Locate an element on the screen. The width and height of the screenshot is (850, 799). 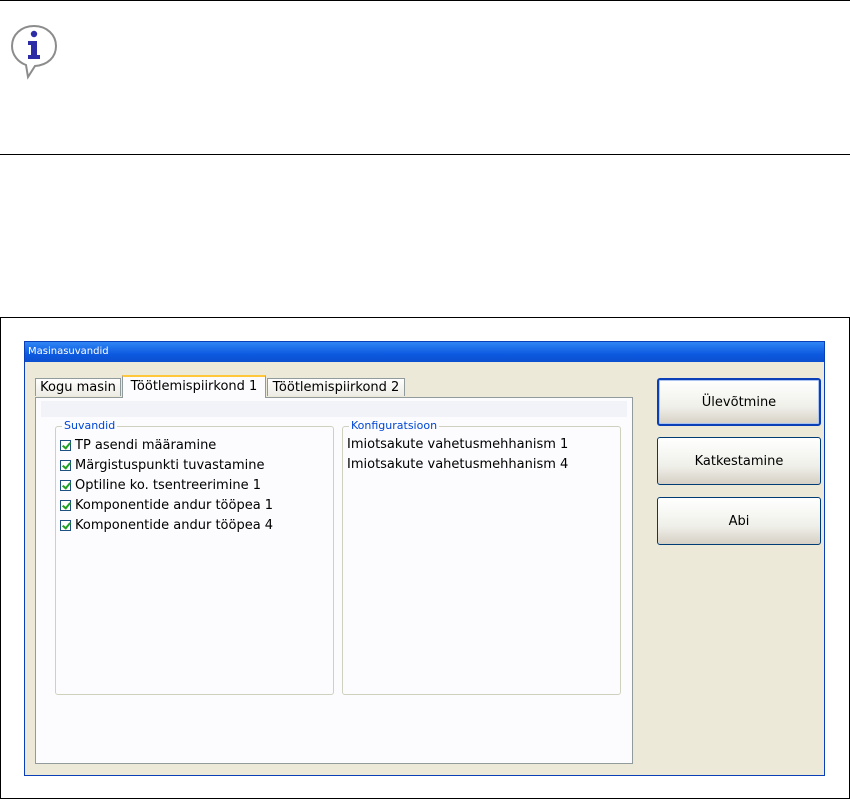
dialog-title: Masinasuvandid is located at coordinates (68, 351).